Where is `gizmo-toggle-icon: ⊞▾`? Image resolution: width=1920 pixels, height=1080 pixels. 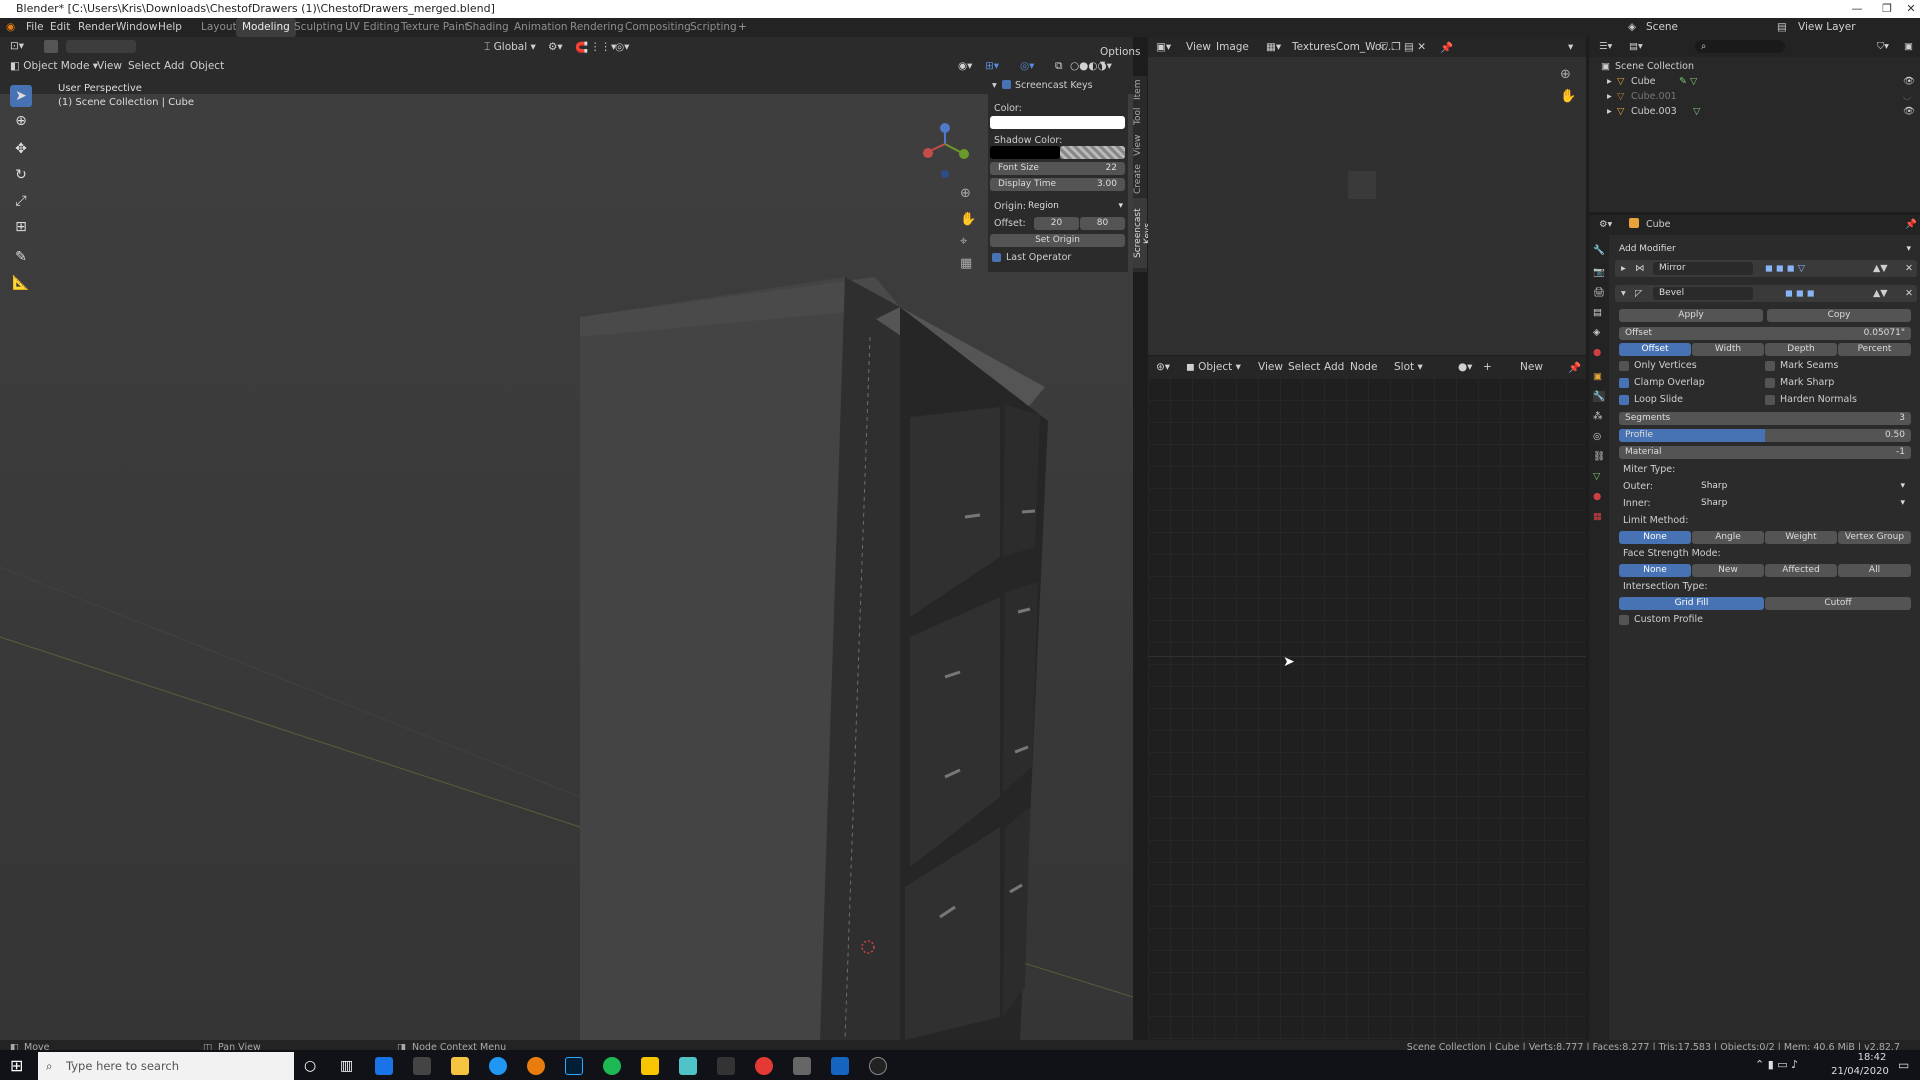 gizmo-toggle-icon: ⊞▾ is located at coordinates (992, 66).